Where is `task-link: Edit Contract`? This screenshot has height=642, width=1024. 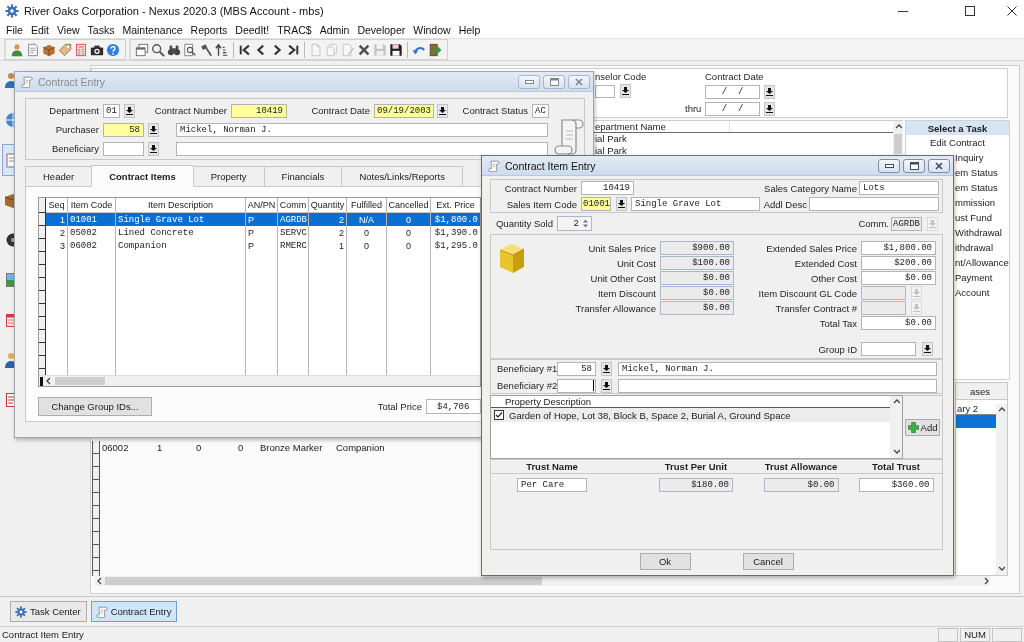
task-link: Edit Contract is located at coordinates (957, 142).